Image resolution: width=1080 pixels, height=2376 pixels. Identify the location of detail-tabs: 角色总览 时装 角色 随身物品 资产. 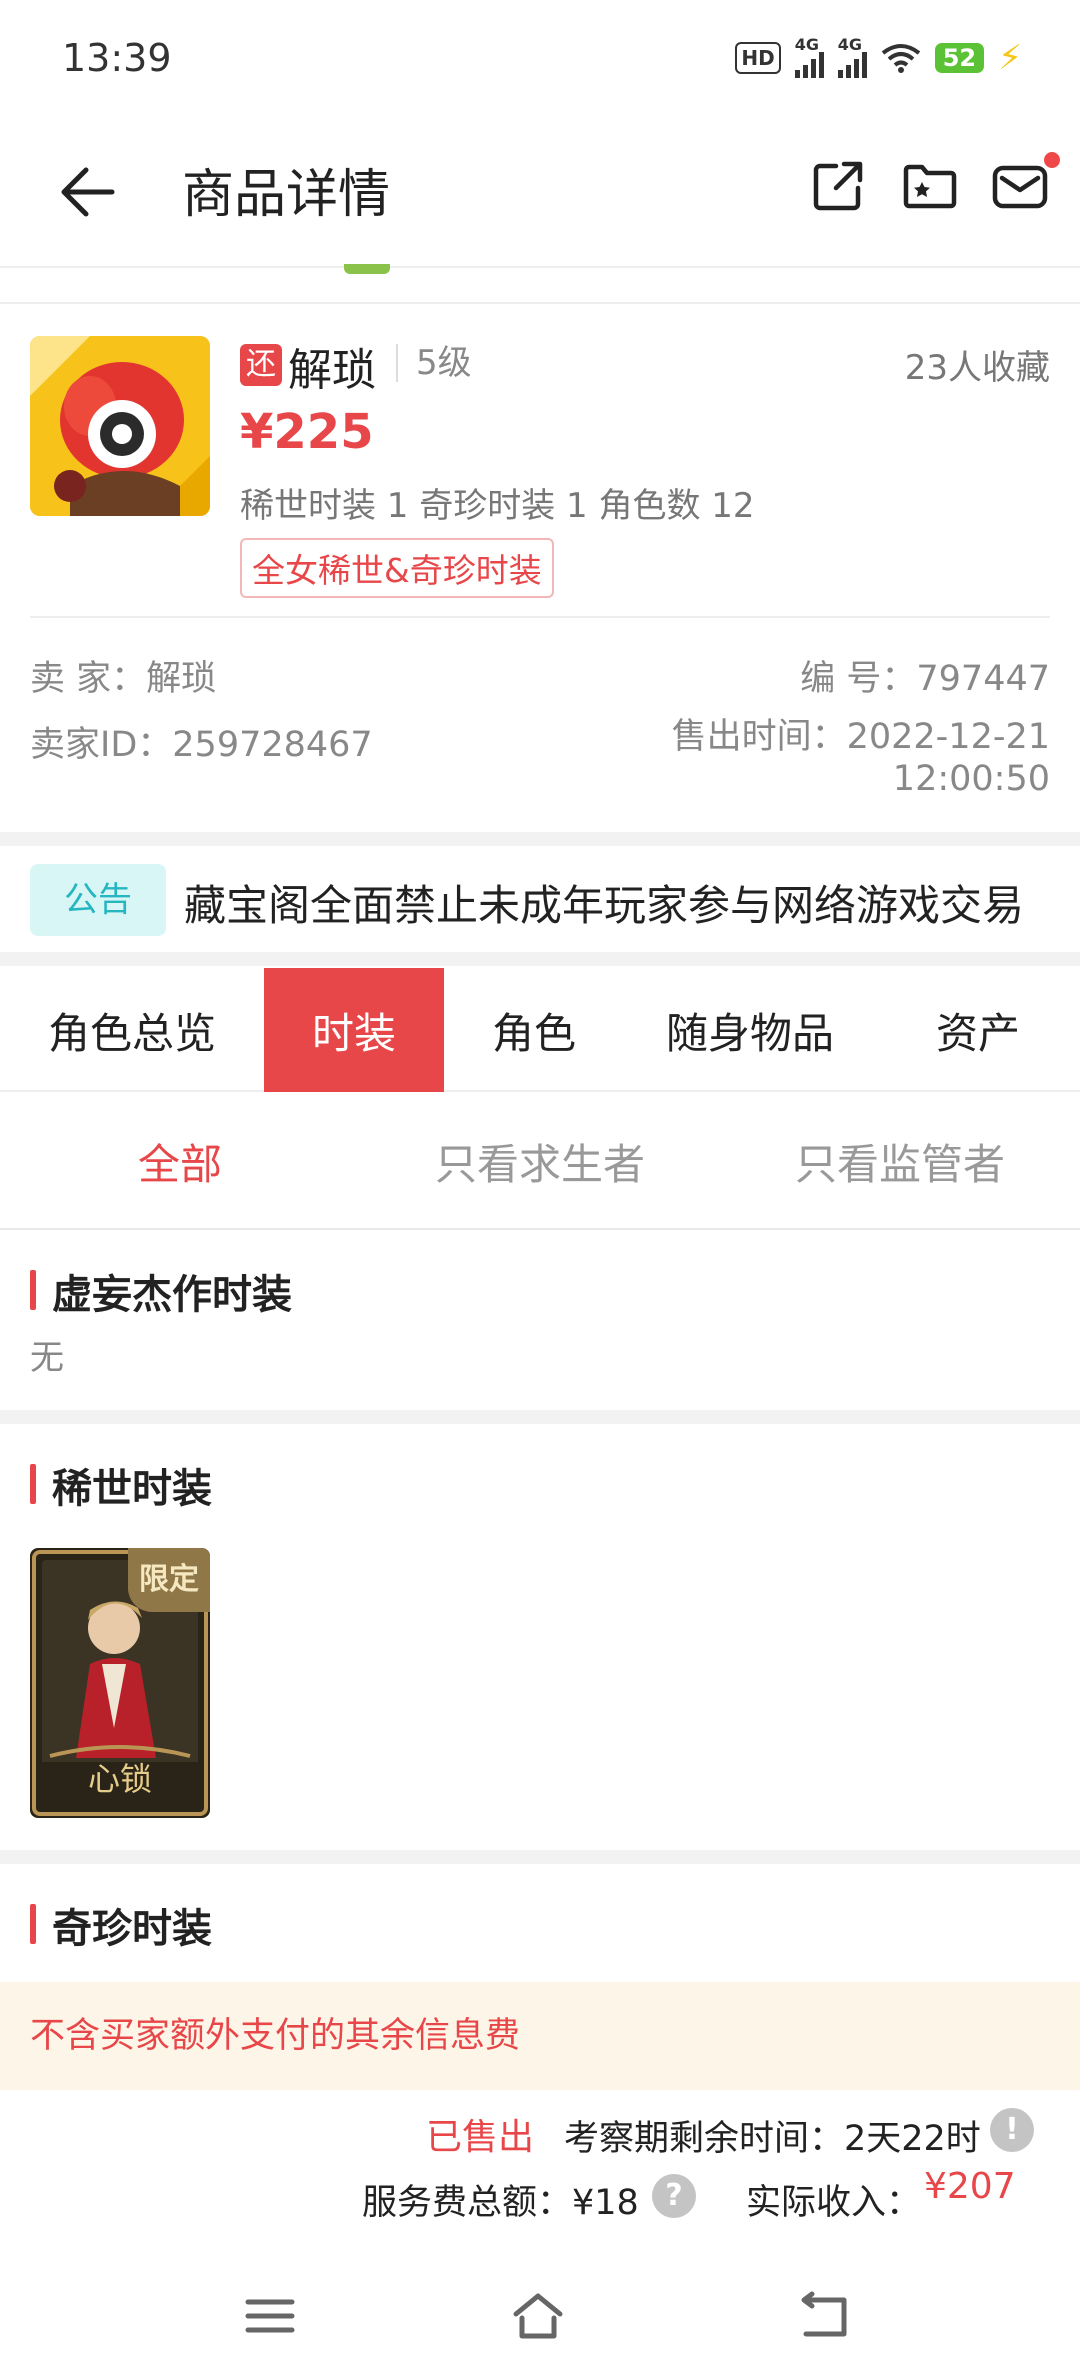
(540, 1030).